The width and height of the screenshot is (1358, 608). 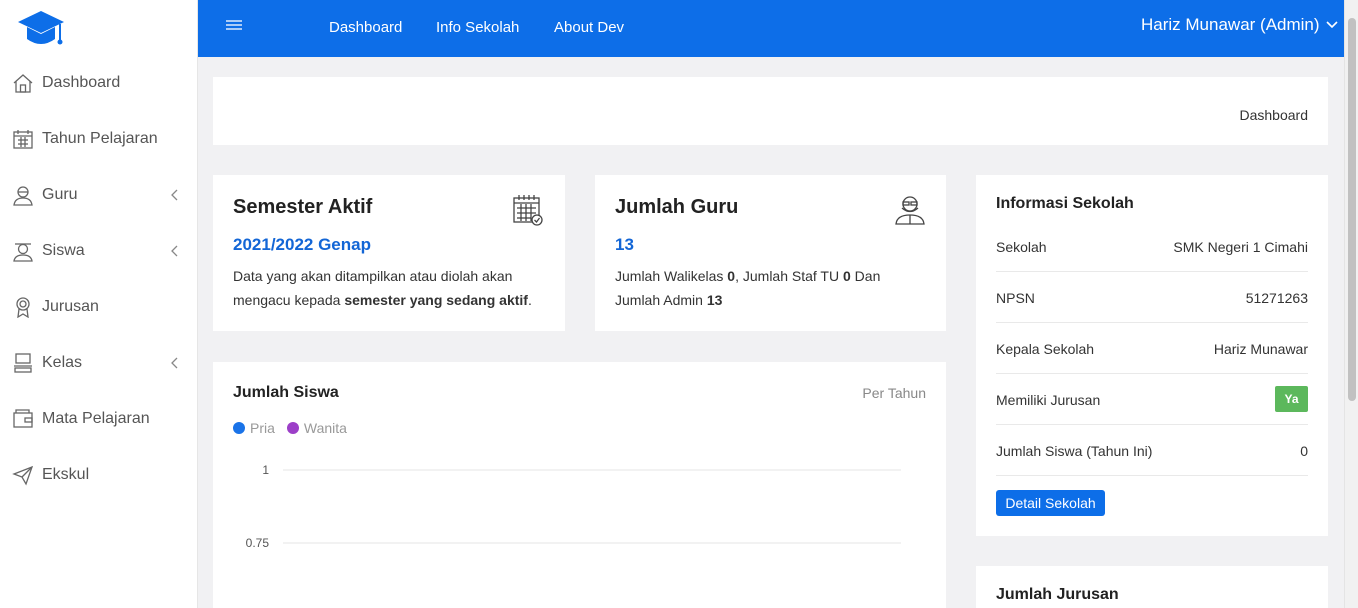 I want to click on legend-item-wanita: Wanita, so click(x=316, y=428).